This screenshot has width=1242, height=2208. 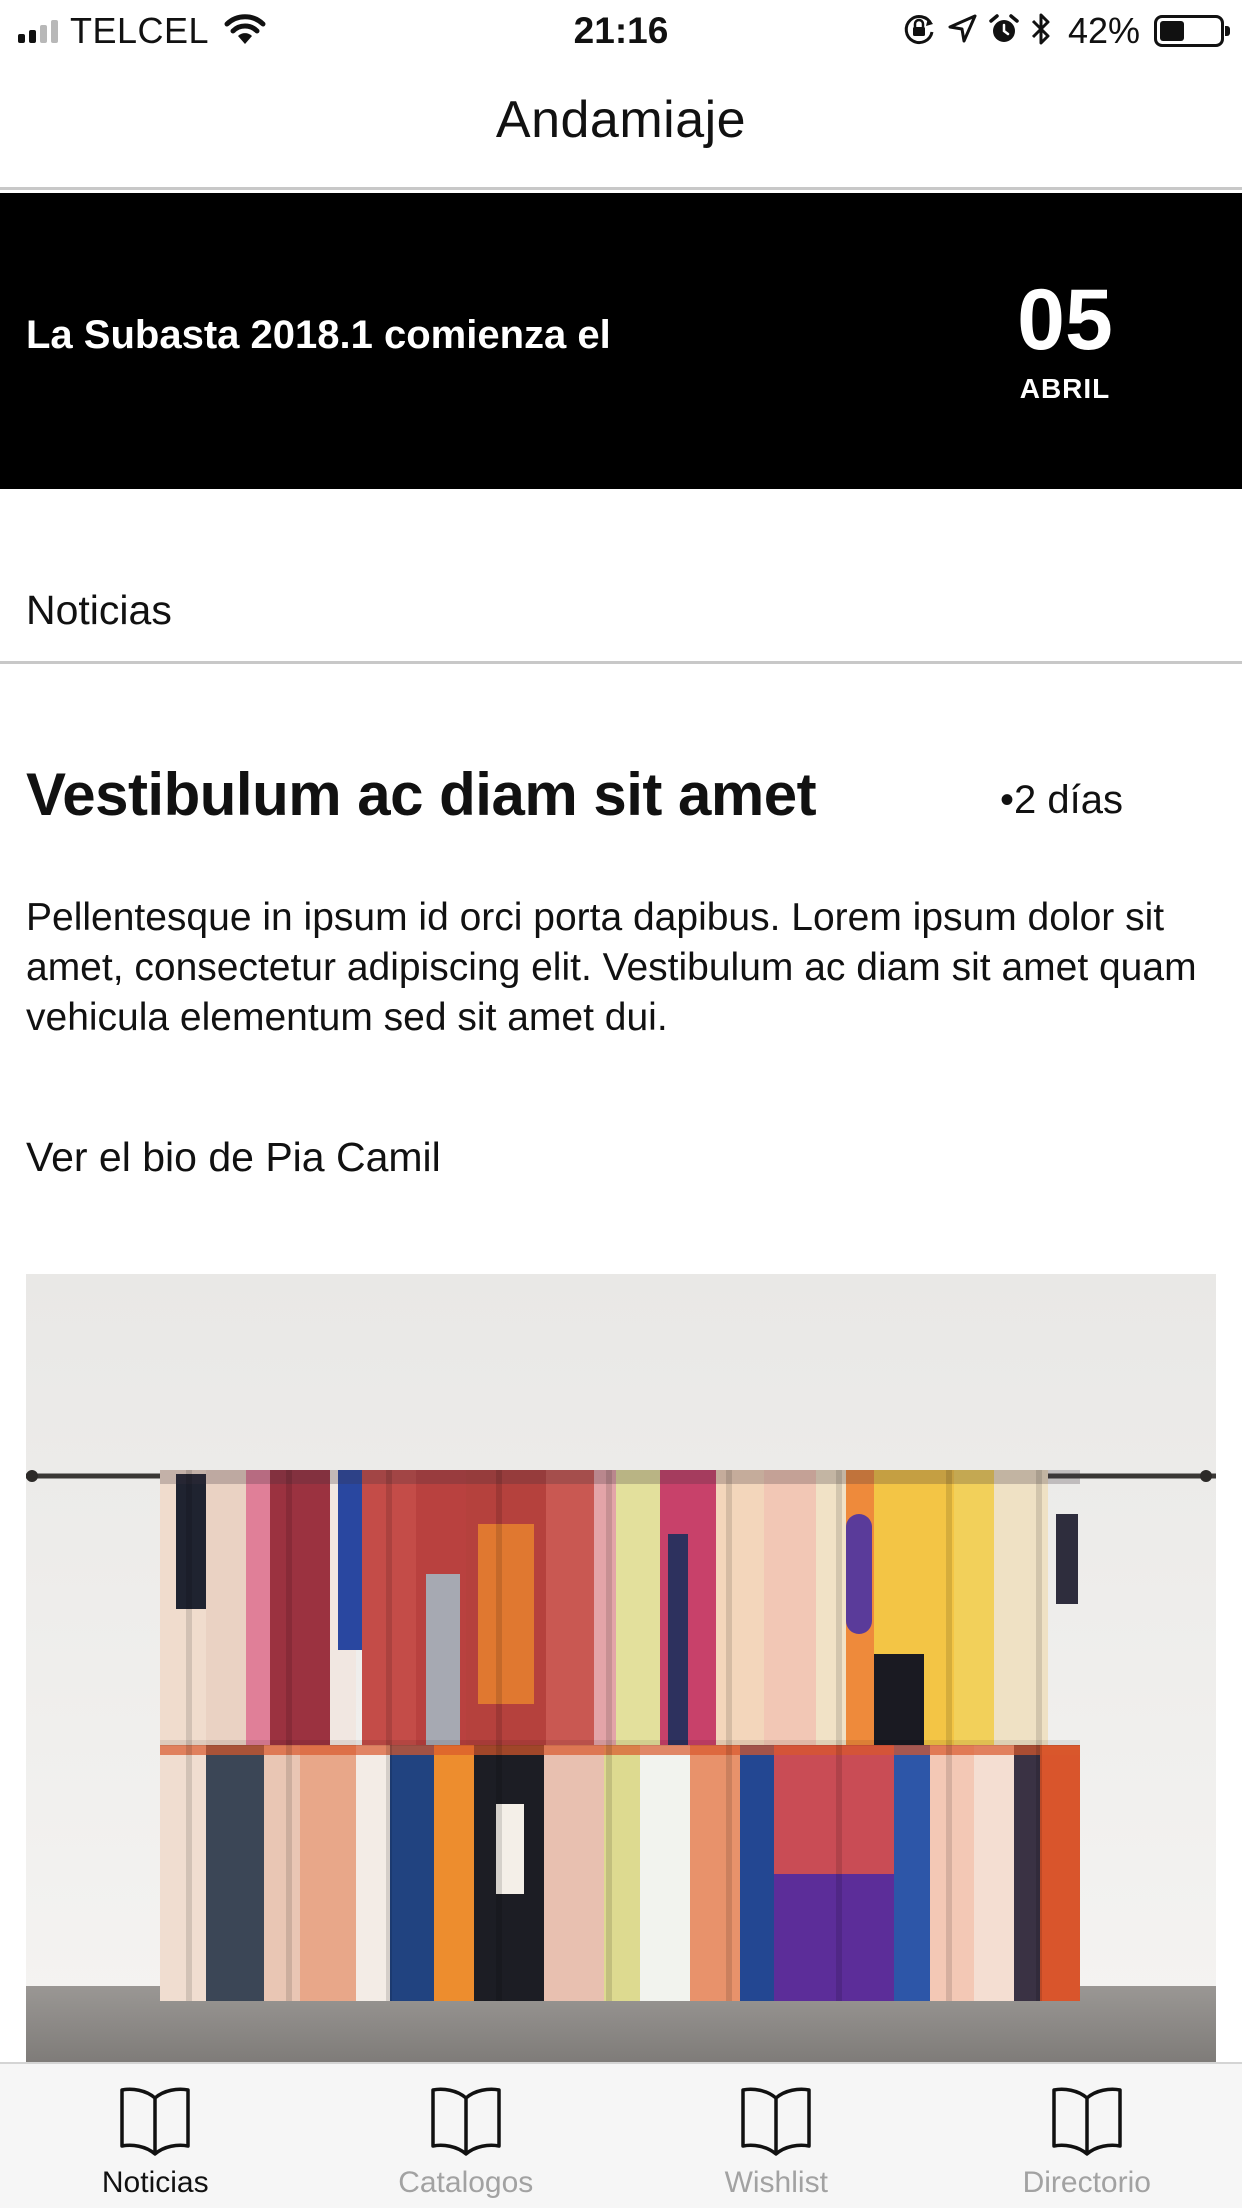 What do you see at coordinates (1065, 388) in the screenshot?
I see `banner-month: ABRIL` at bounding box center [1065, 388].